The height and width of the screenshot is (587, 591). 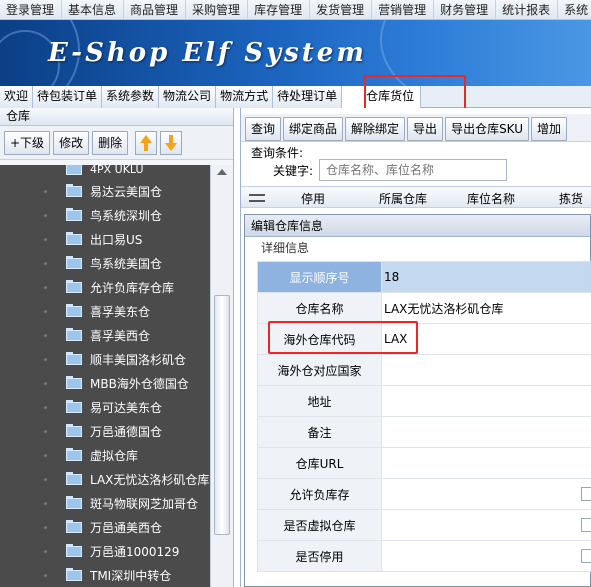 What do you see at coordinates (263, 129) in the screenshot?
I see `query-button: 查询` at bounding box center [263, 129].